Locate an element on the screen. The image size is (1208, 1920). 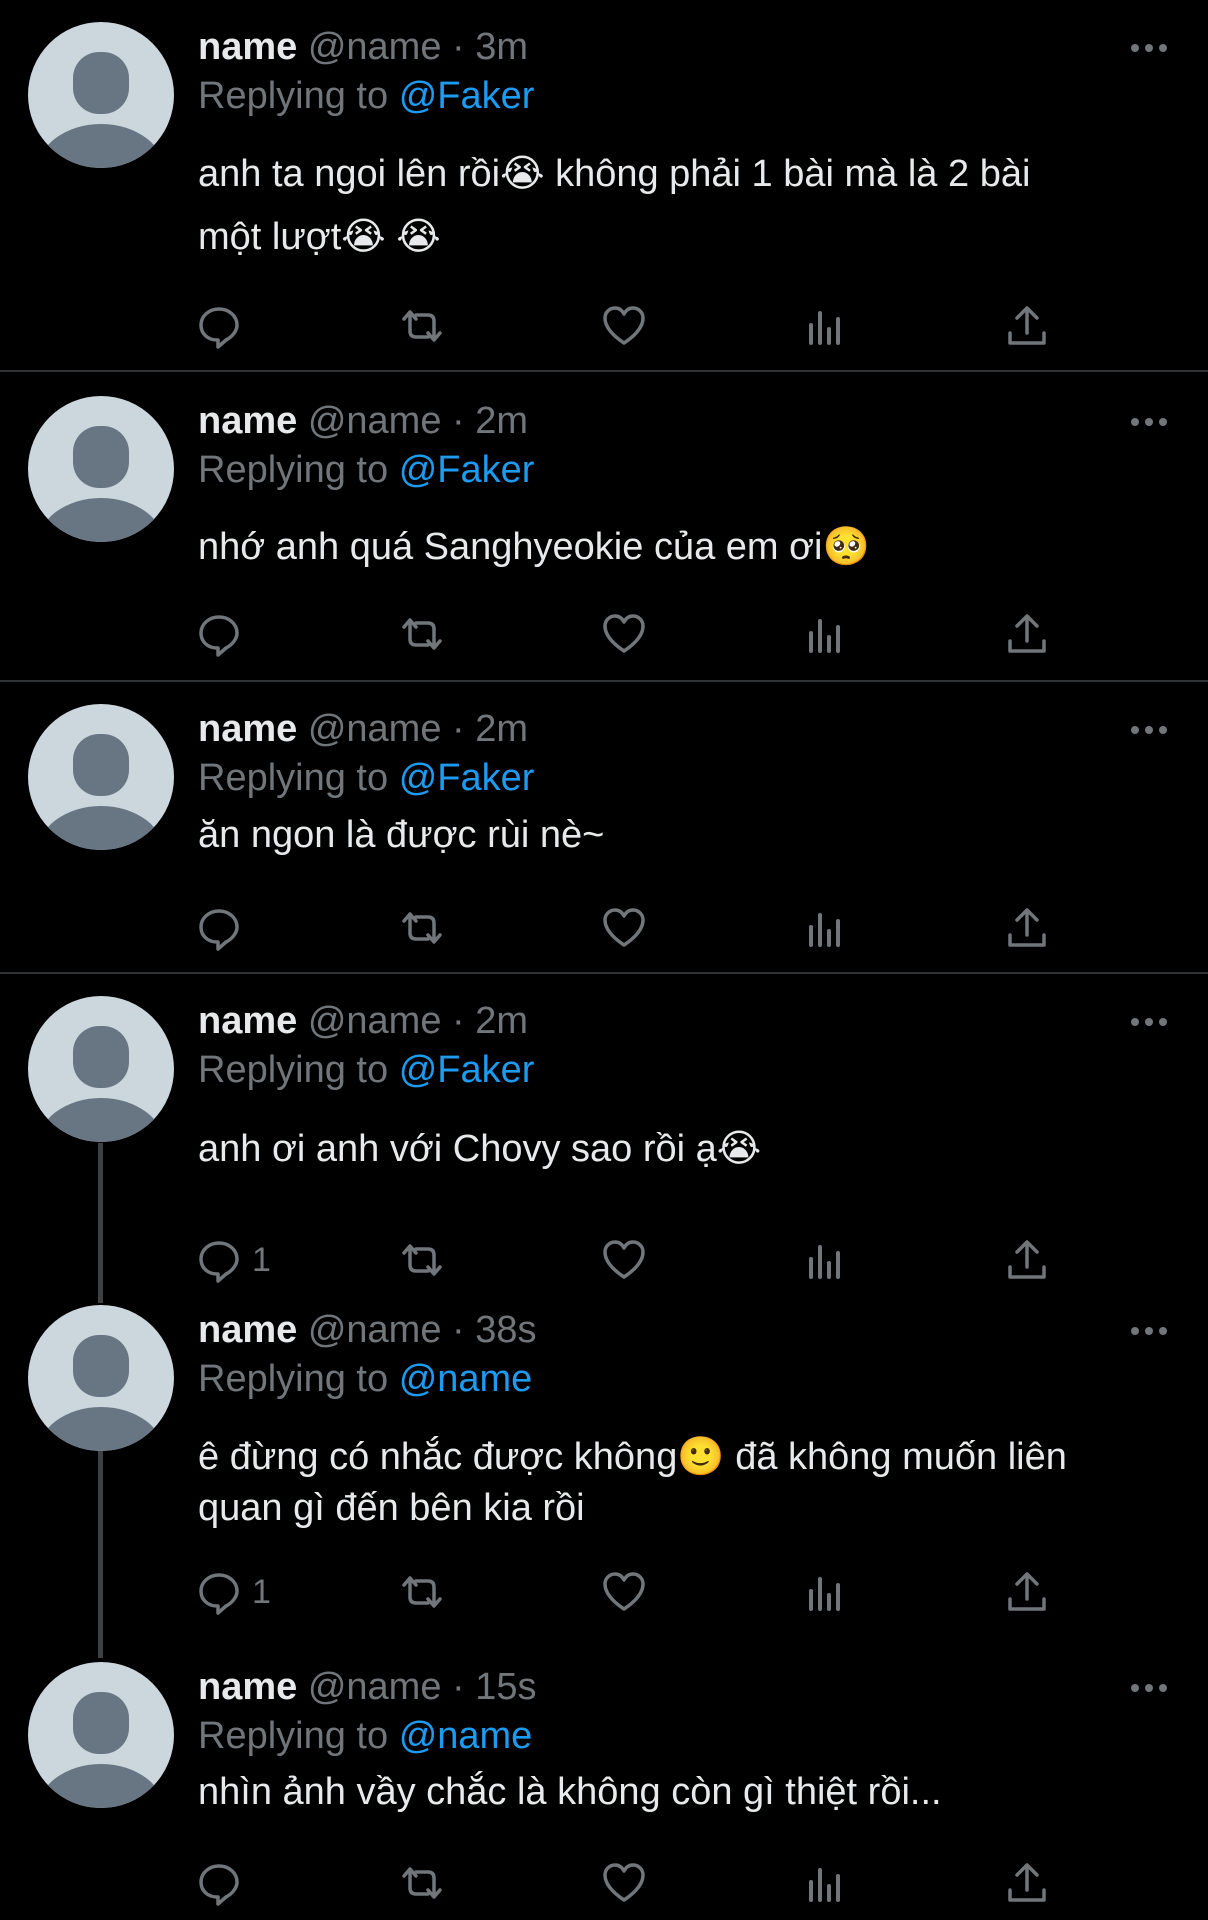
replying-to: Replying to @name is located at coordinates (365, 1379).